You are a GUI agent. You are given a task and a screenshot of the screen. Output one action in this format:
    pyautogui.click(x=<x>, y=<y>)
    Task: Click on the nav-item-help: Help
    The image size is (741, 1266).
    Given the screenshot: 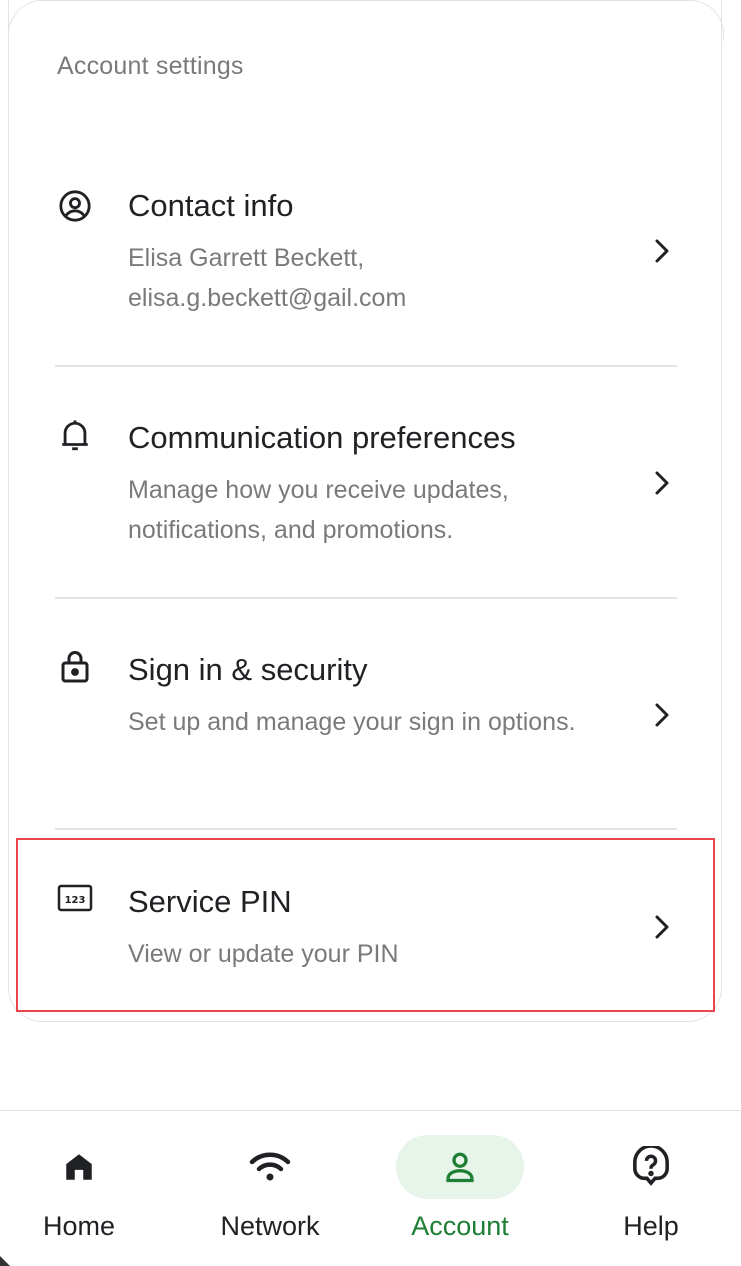 What is the action you would take?
    pyautogui.click(x=651, y=1188)
    